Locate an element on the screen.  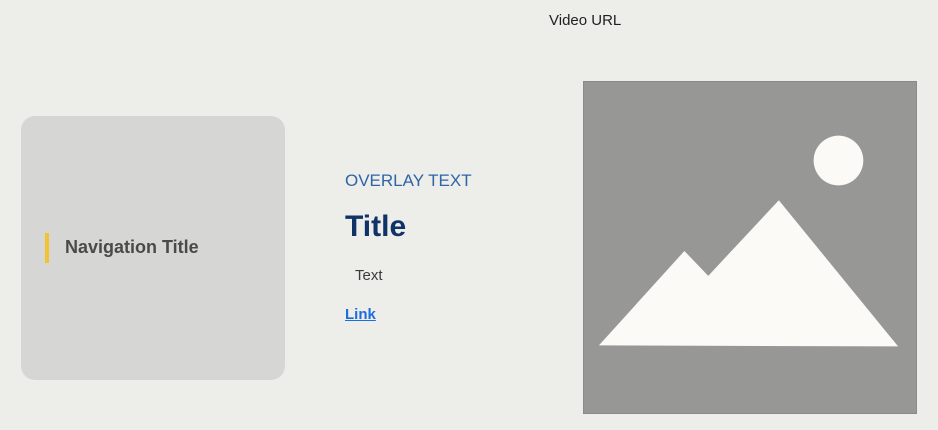
content-title: Title is located at coordinates (376, 226).